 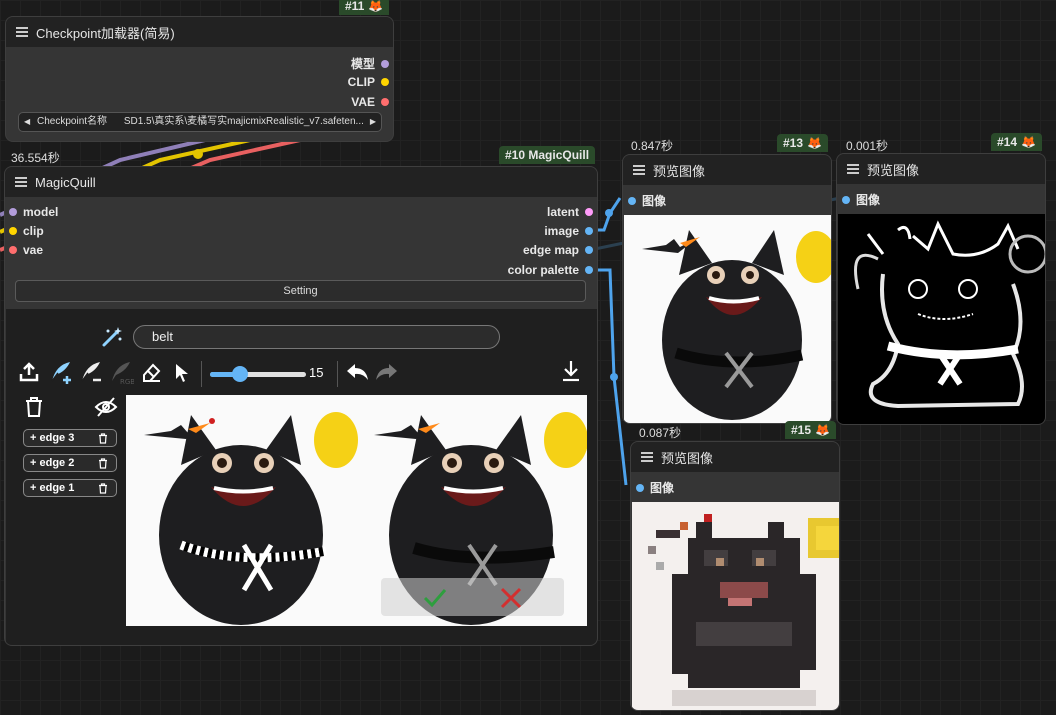 What do you see at coordinates (861, 199) in the screenshot?
I see `preview14-input-image: 图像` at bounding box center [861, 199].